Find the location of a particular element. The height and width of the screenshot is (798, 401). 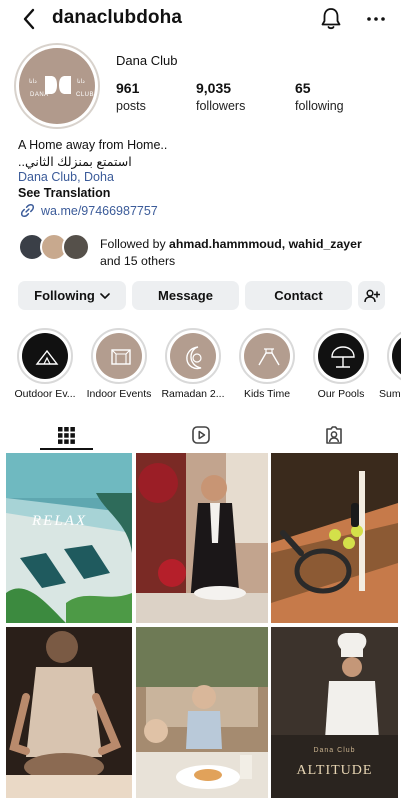

location-link: Dana Club, Doha is located at coordinates (203, 177).